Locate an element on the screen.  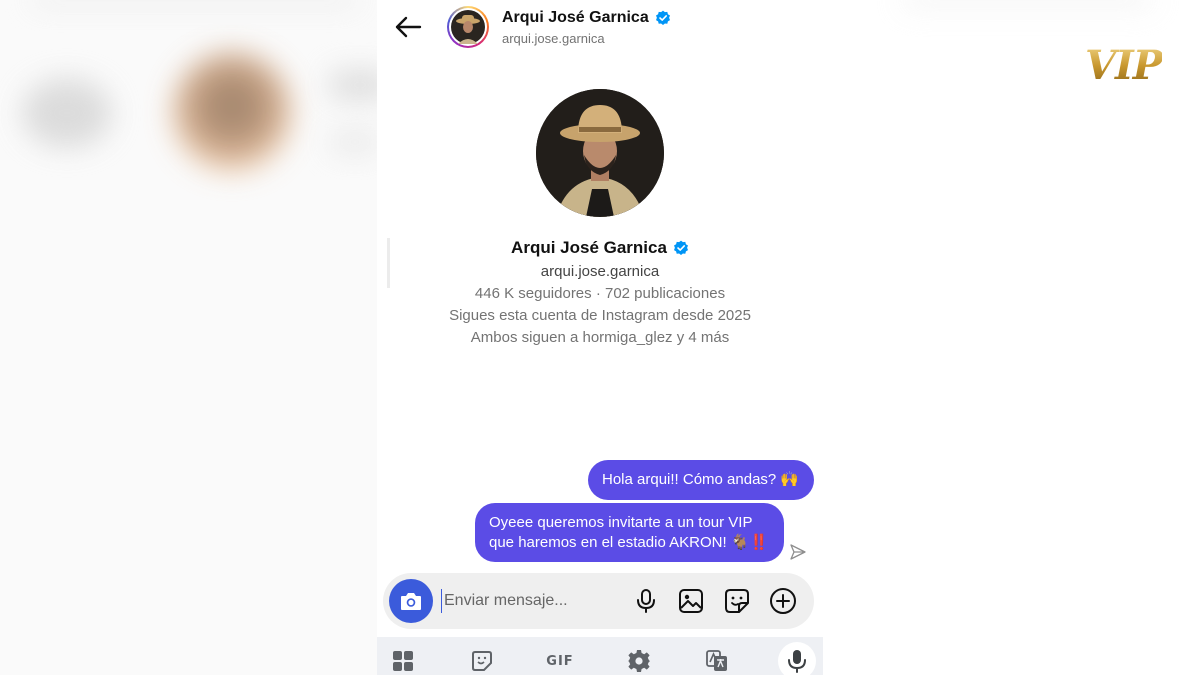
profile-display-name: Arqui José Garnica is located at coordinates (589, 247).